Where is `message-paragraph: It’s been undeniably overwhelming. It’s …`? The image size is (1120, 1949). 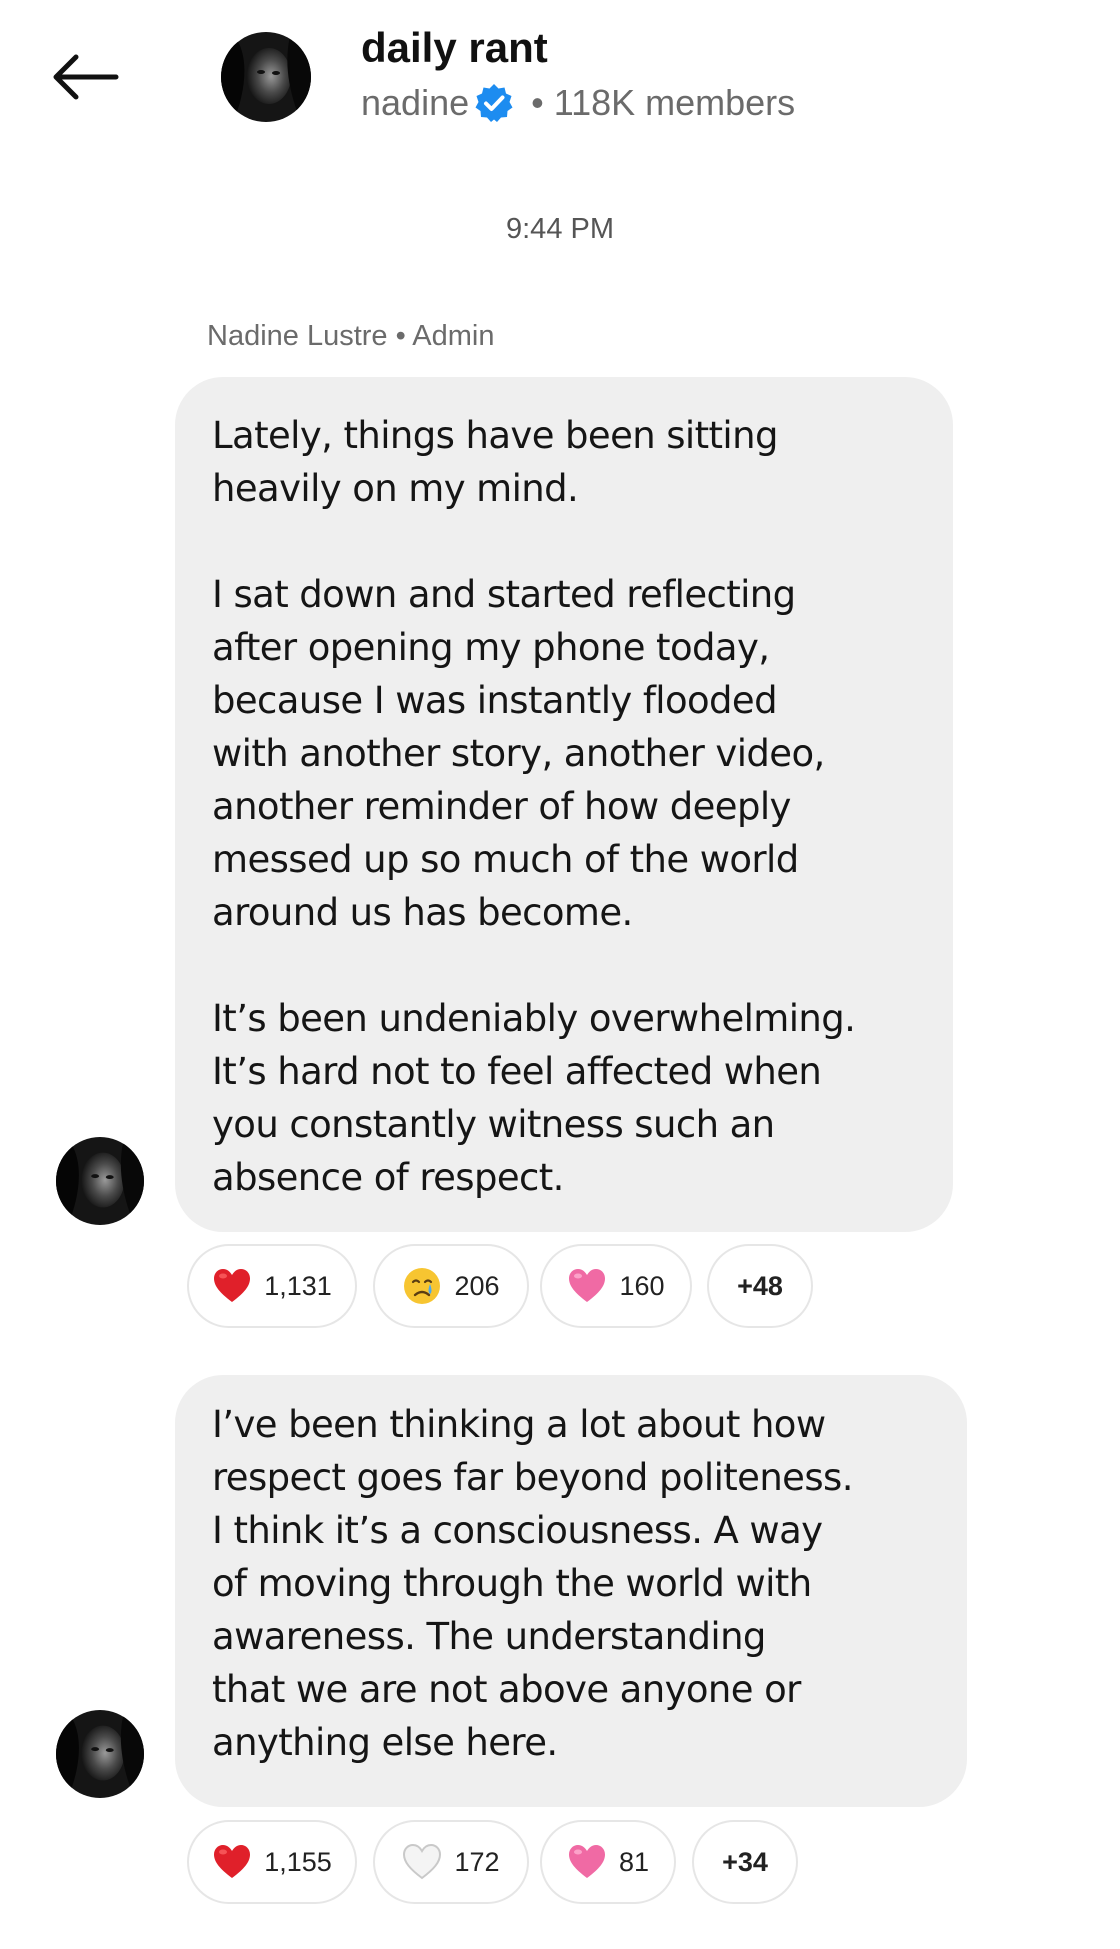
message-paragraph: It’s been undeniably overwhelming. It’s … is located at coordinates (534, 1098).